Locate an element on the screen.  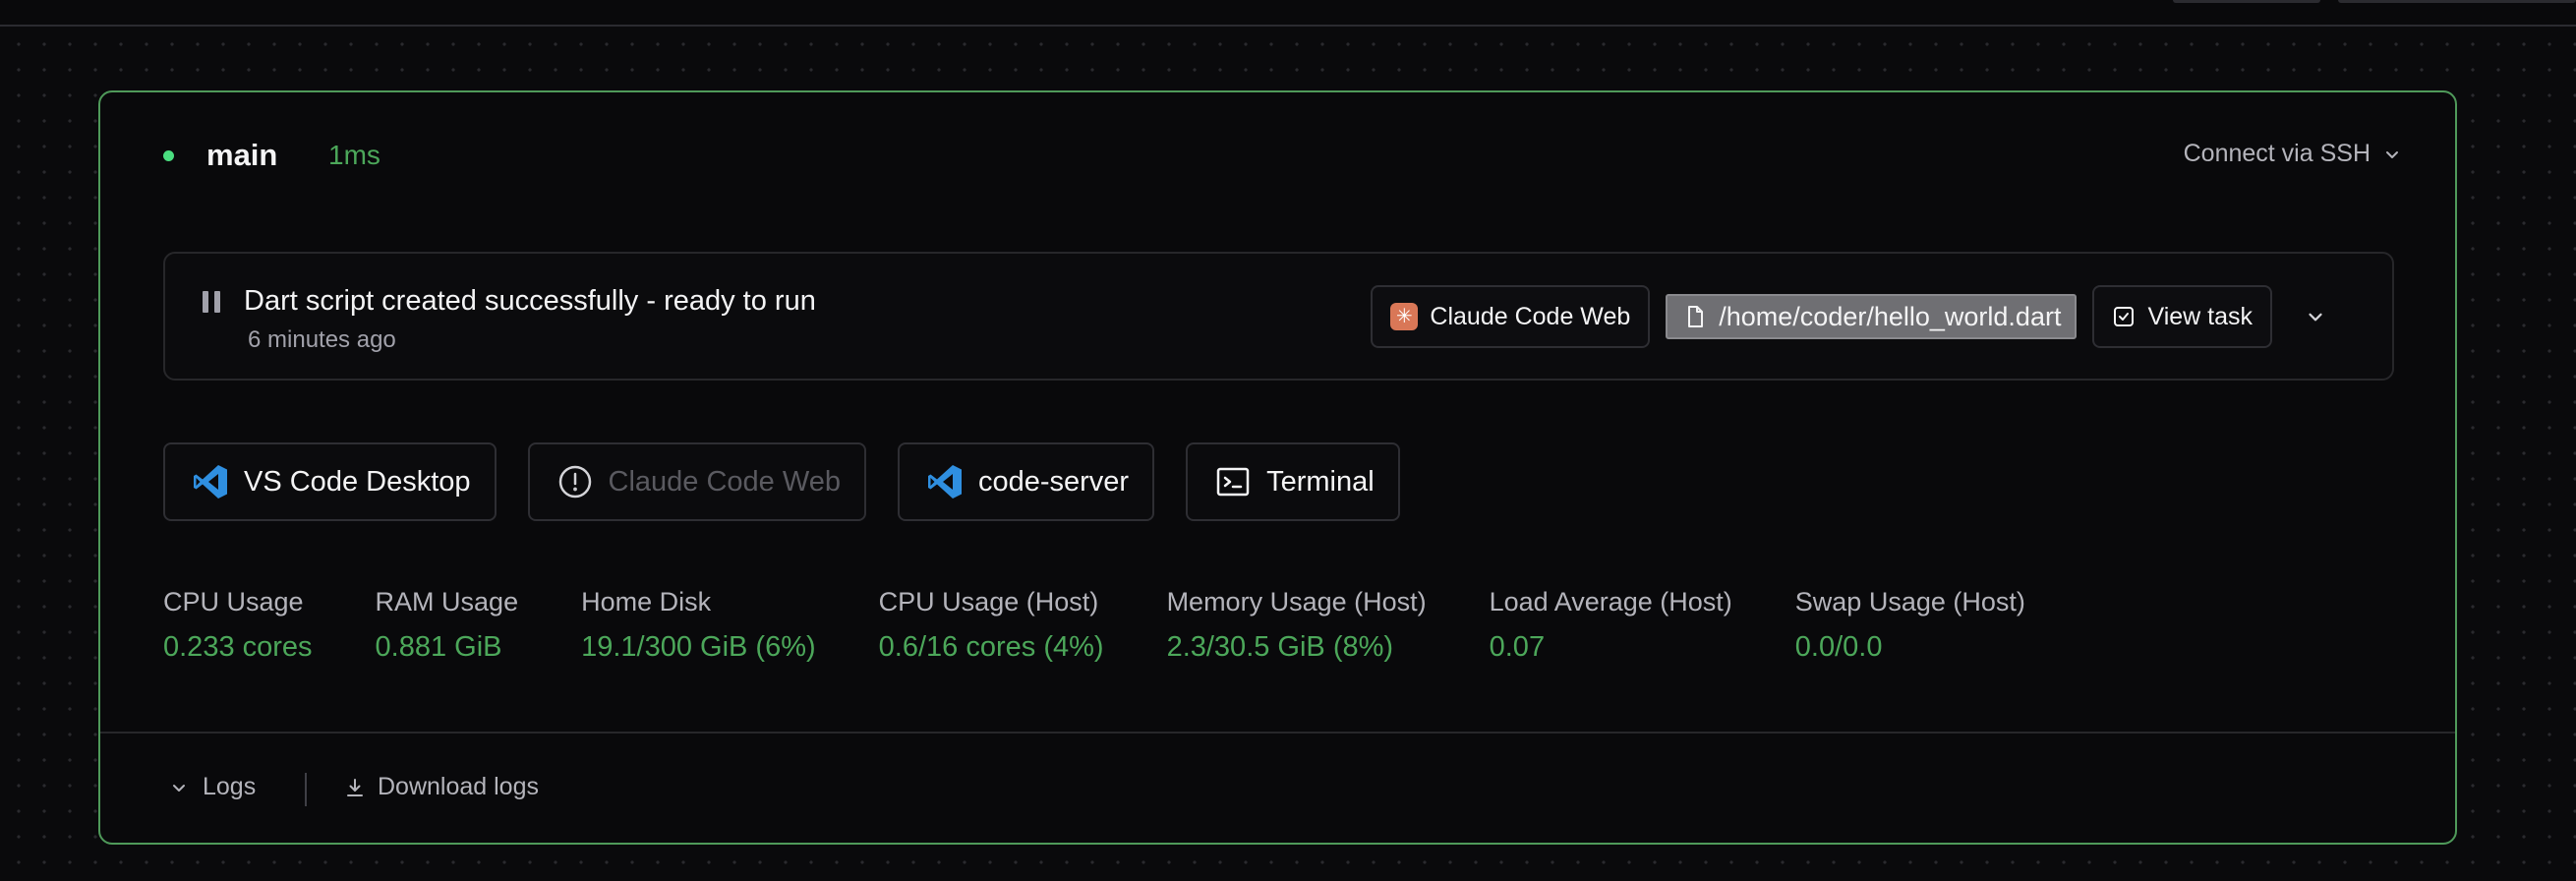
warning-circle-icon is located at coordinates (574, 482).